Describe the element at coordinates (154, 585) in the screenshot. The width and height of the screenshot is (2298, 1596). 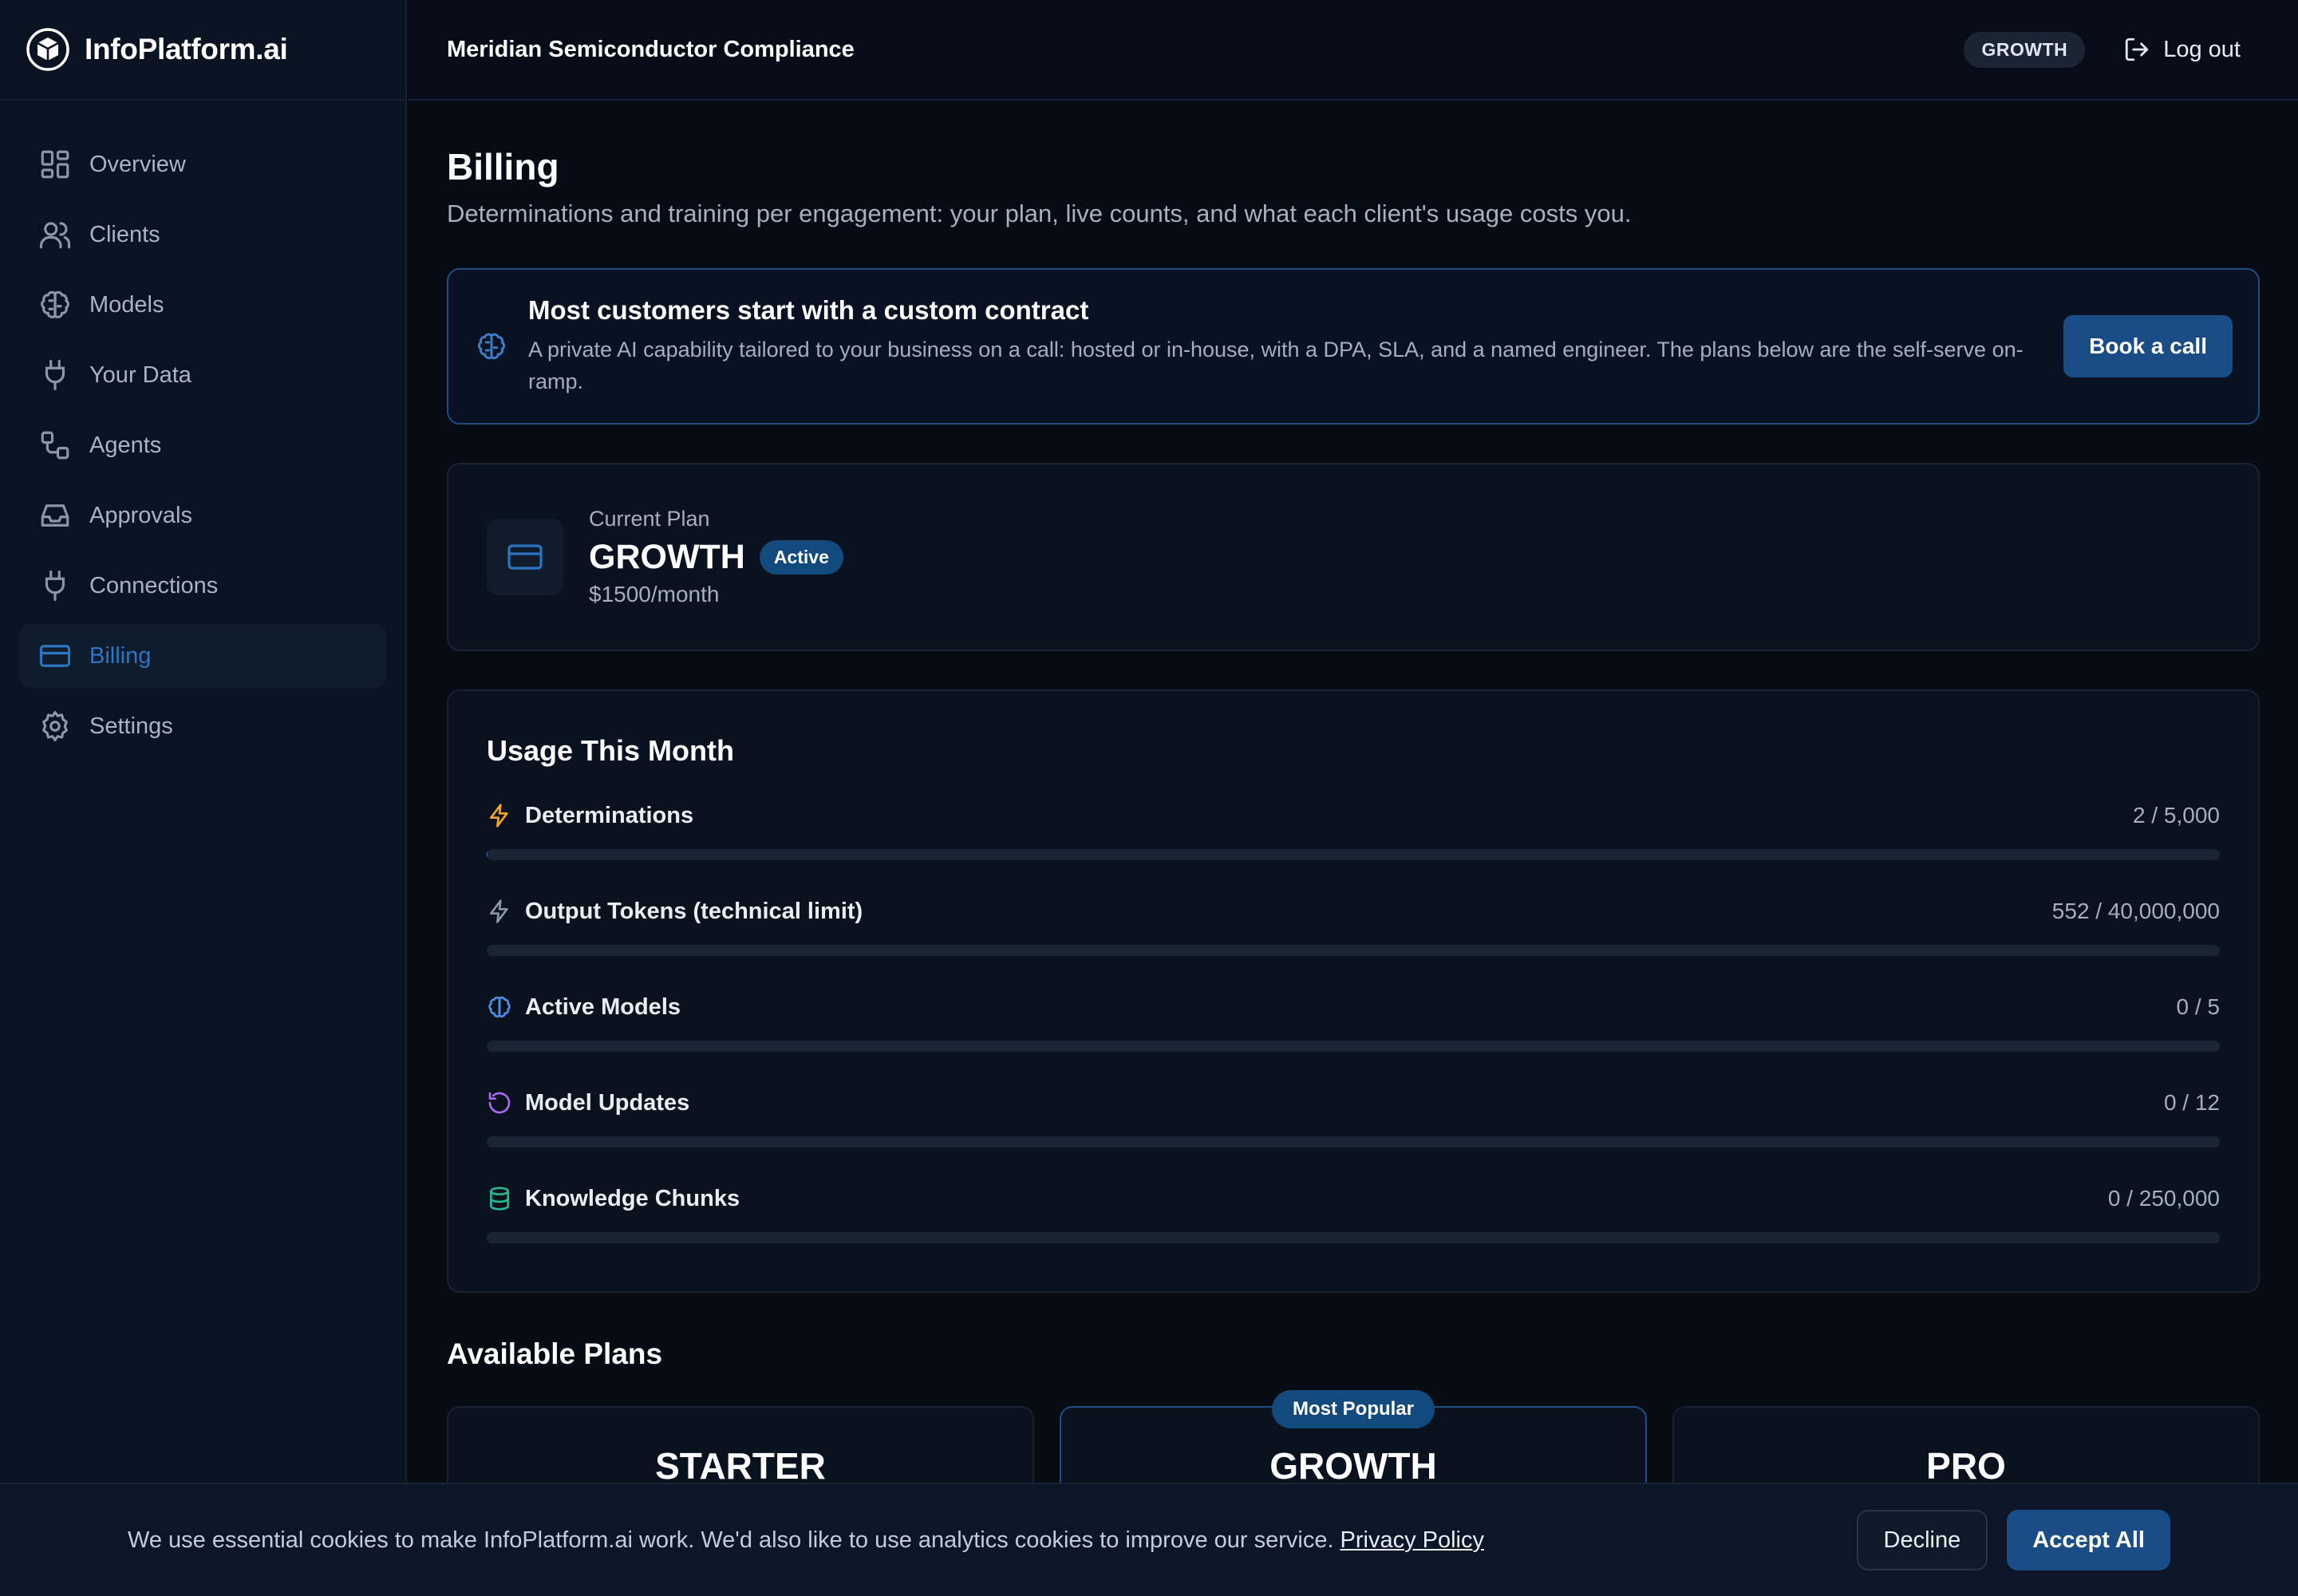
I see `sidebar-item-label: Connections` at that location.